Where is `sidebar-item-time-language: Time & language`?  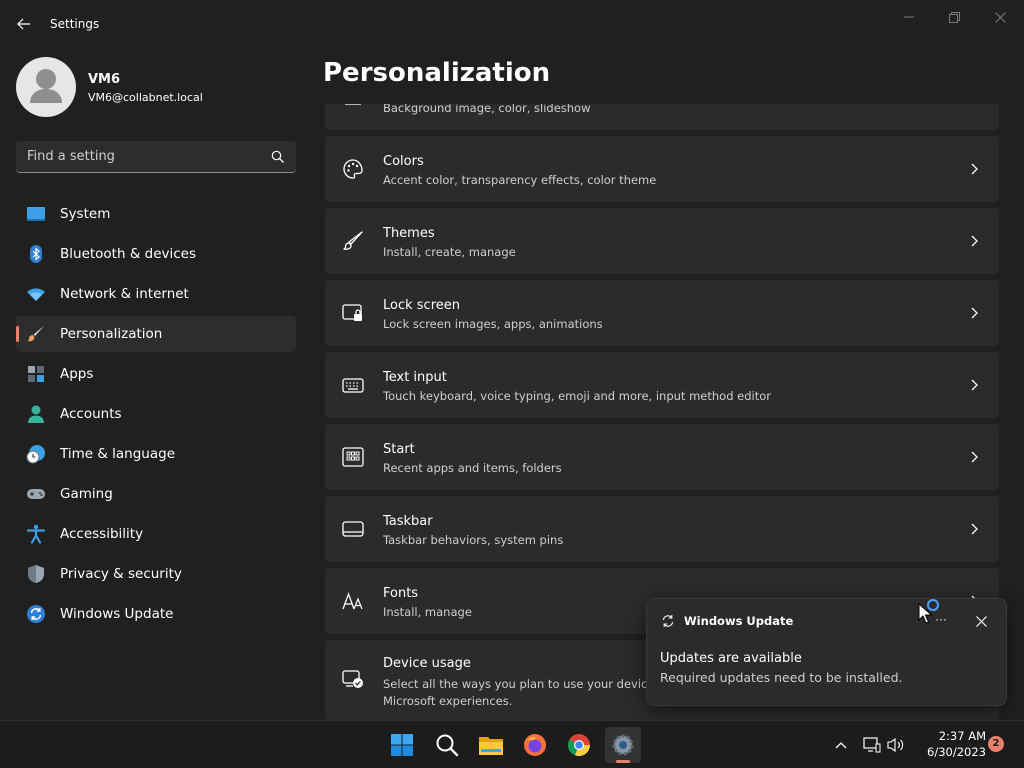 sidebar-item-time-language: Time & language is located at coordinates (156, 454).